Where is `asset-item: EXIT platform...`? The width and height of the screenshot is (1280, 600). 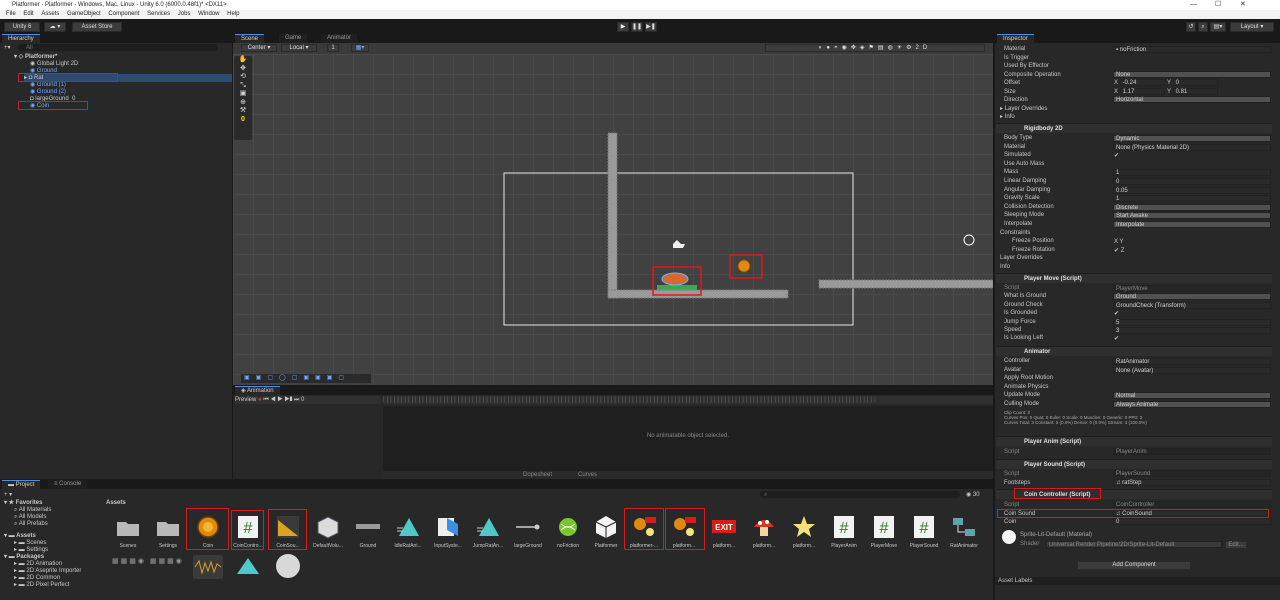
asset-item: EXIT platform... is located at coordinates (724, 531).